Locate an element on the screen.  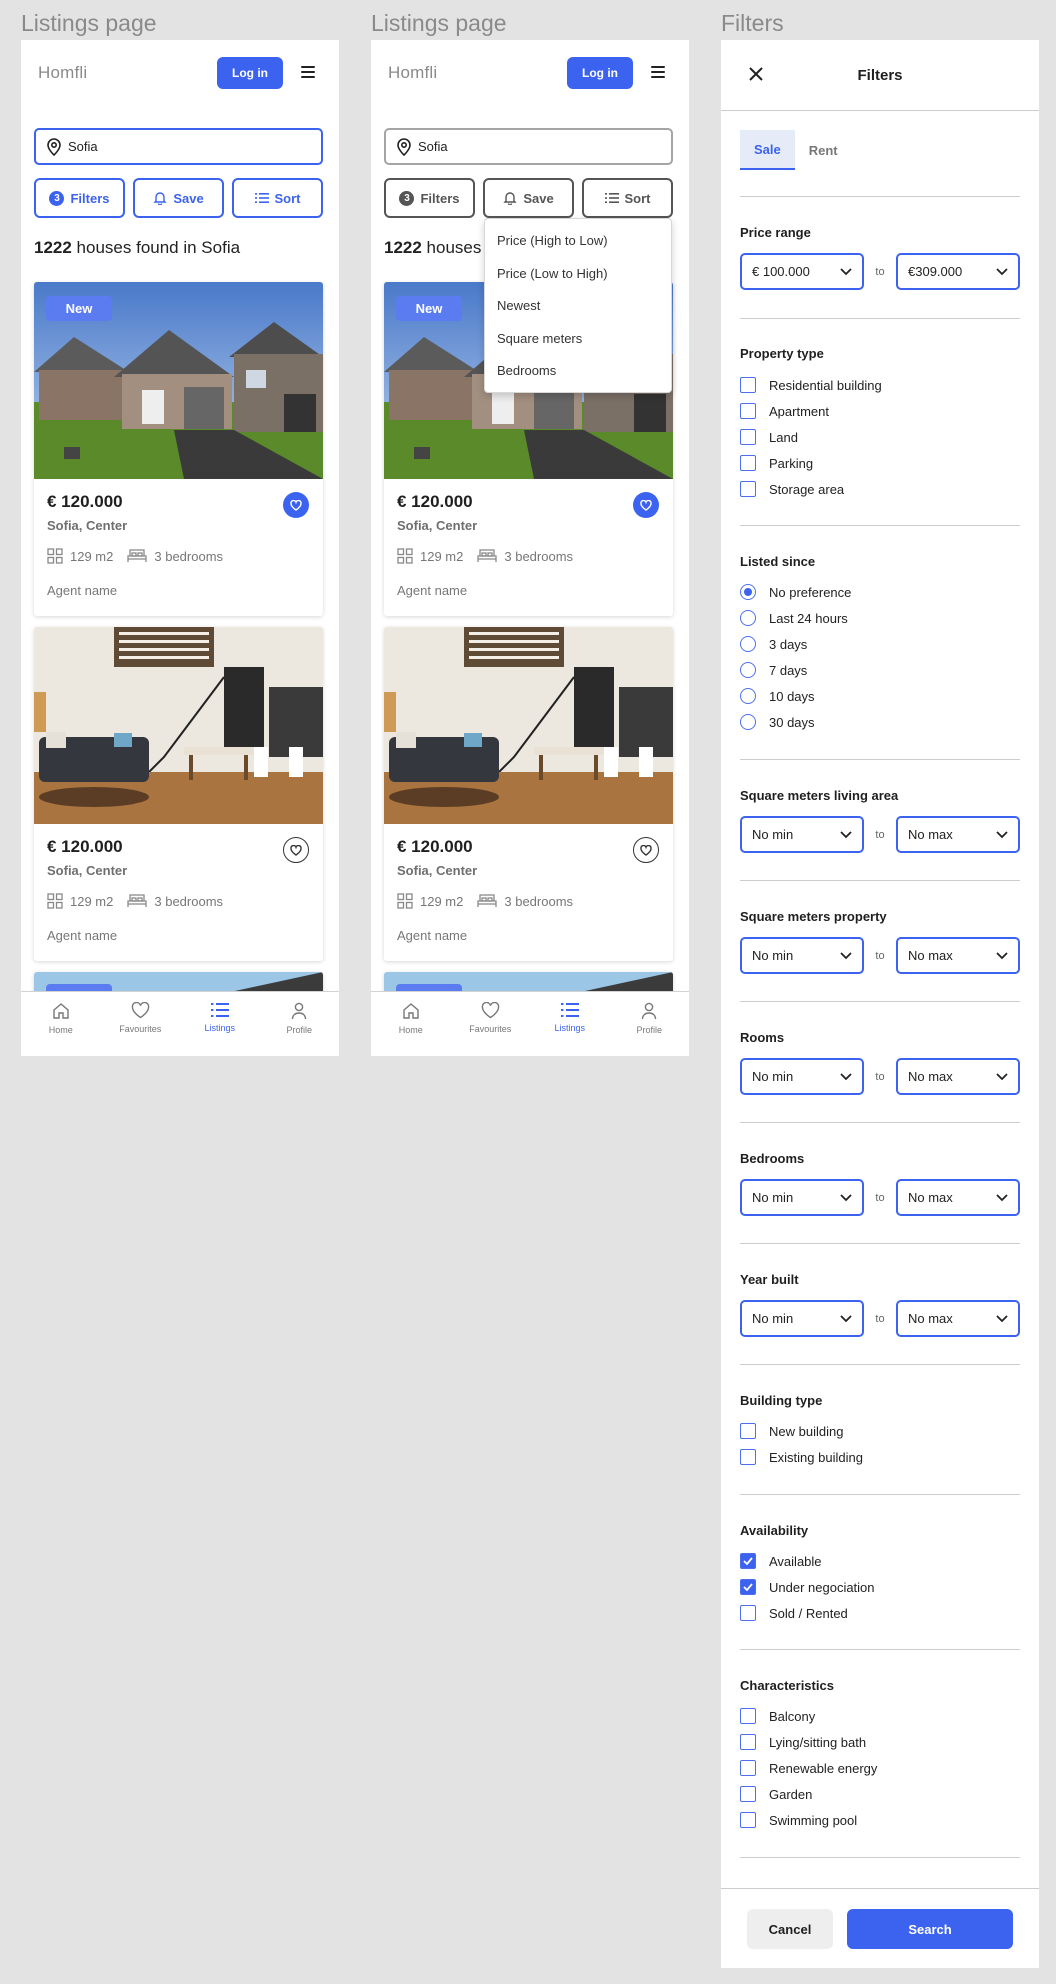
tab-sale: Sale is located at coordinates (767, 150).